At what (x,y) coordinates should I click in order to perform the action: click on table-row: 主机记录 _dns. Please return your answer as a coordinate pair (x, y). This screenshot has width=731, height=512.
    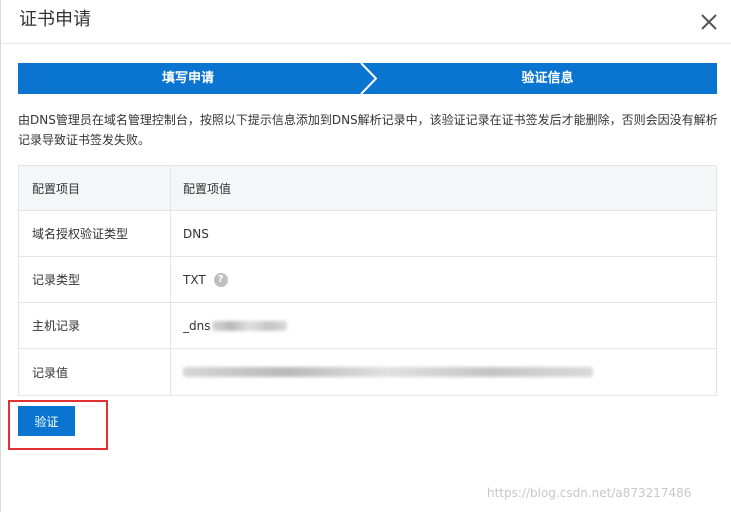
    Looking at the image, I should click on (367, 326).